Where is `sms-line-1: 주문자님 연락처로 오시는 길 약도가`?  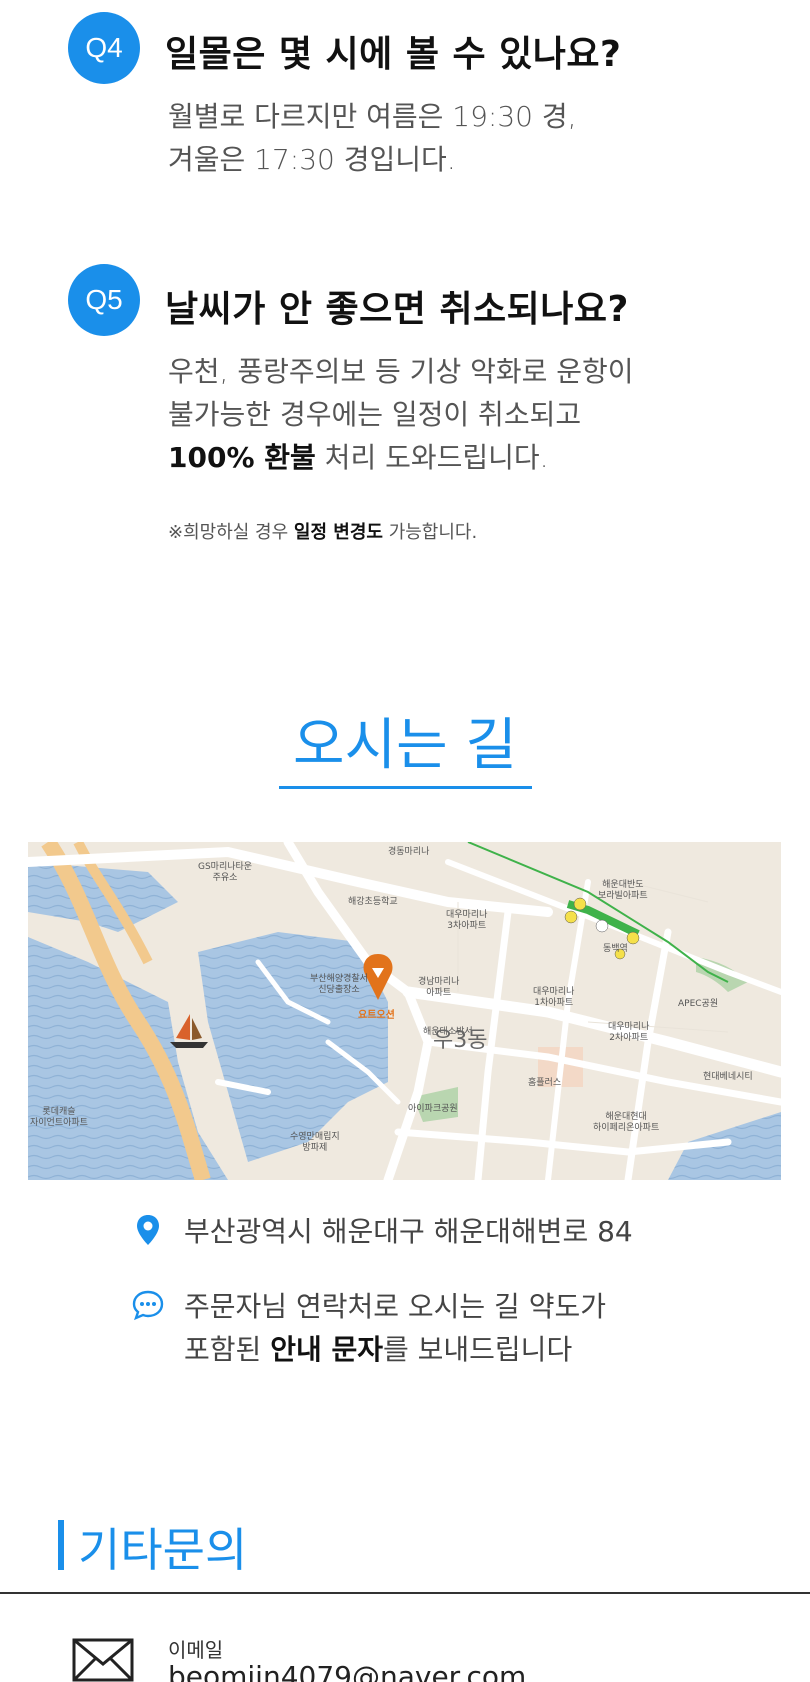 sms-line-1: 주문자님 연락처로 오시는 길 약도가 is located at coordinates (395, 1306).